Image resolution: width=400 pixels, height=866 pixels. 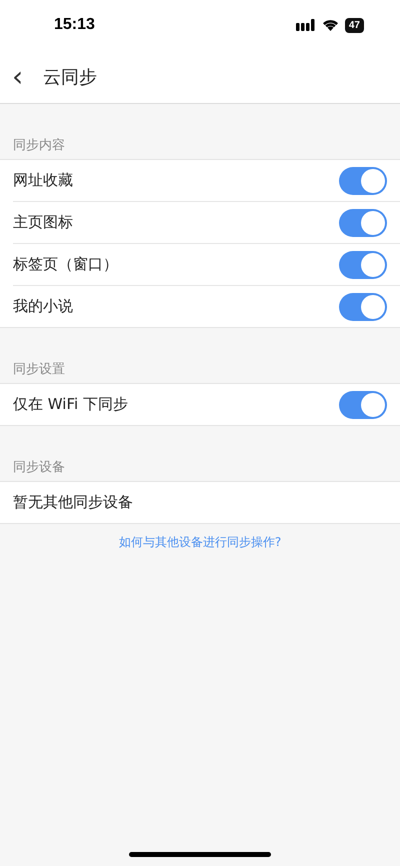 What do you see at coordinates (70, 404) in the screenshot?
I see `row-label: 仅在 WiFi 下同步` at bounding box center [70, 404].